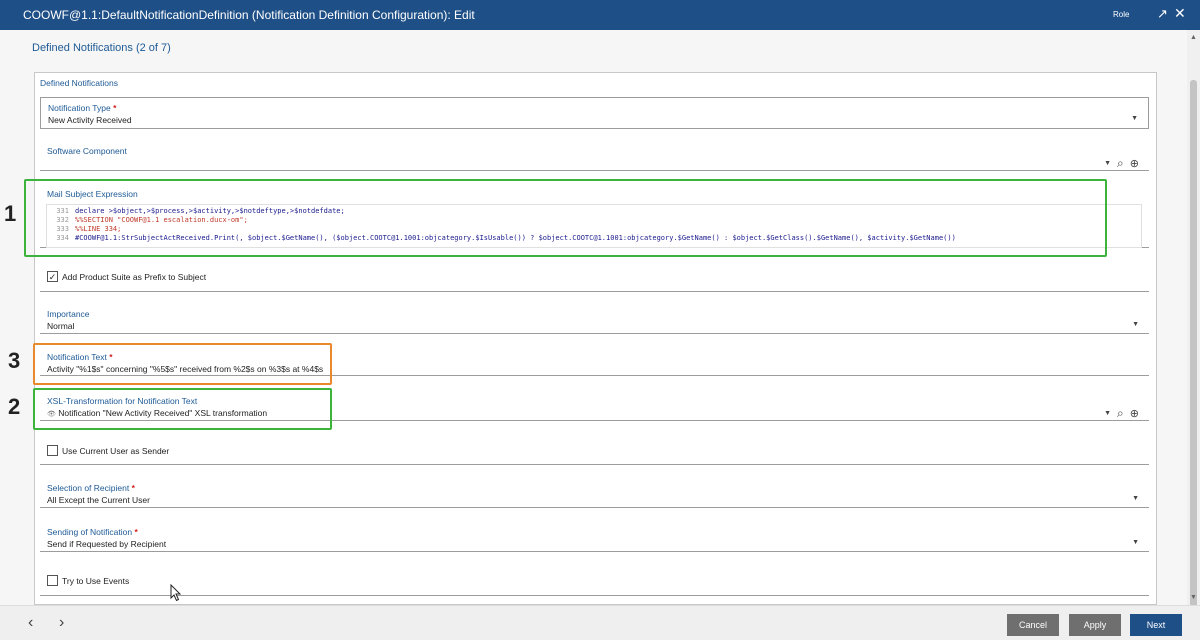  Describe the element at coordinates (1193, 597) in the screenshot. I see `scroll-down-icon: ▼` at that location.